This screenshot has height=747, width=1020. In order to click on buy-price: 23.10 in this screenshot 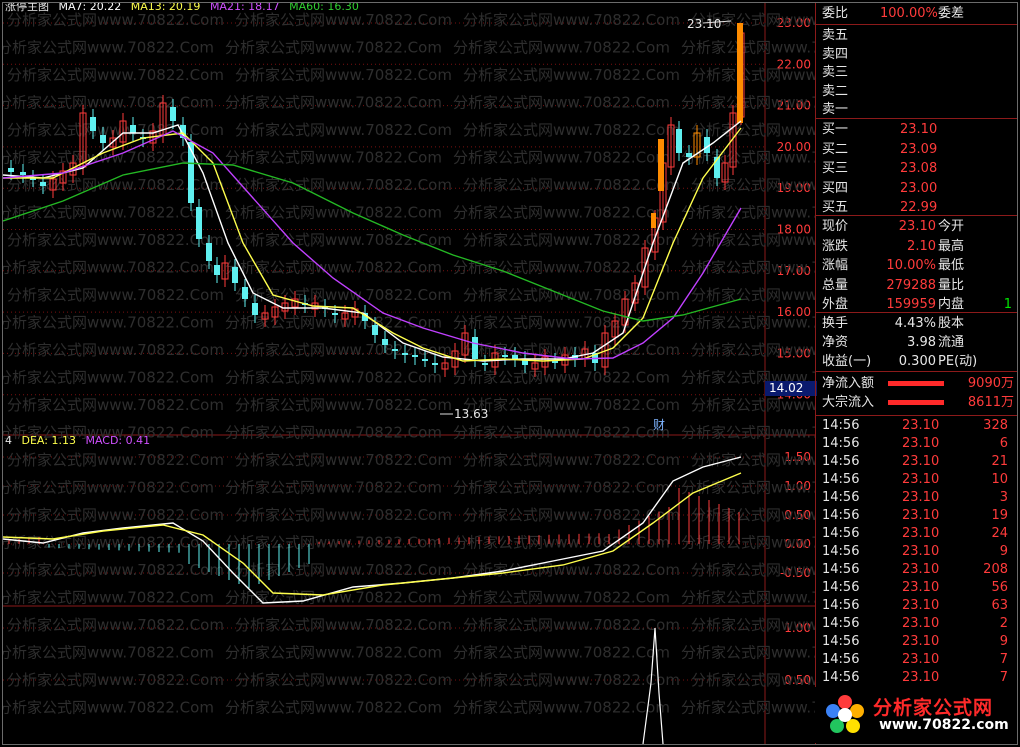, I will do `click(919, 129)`.